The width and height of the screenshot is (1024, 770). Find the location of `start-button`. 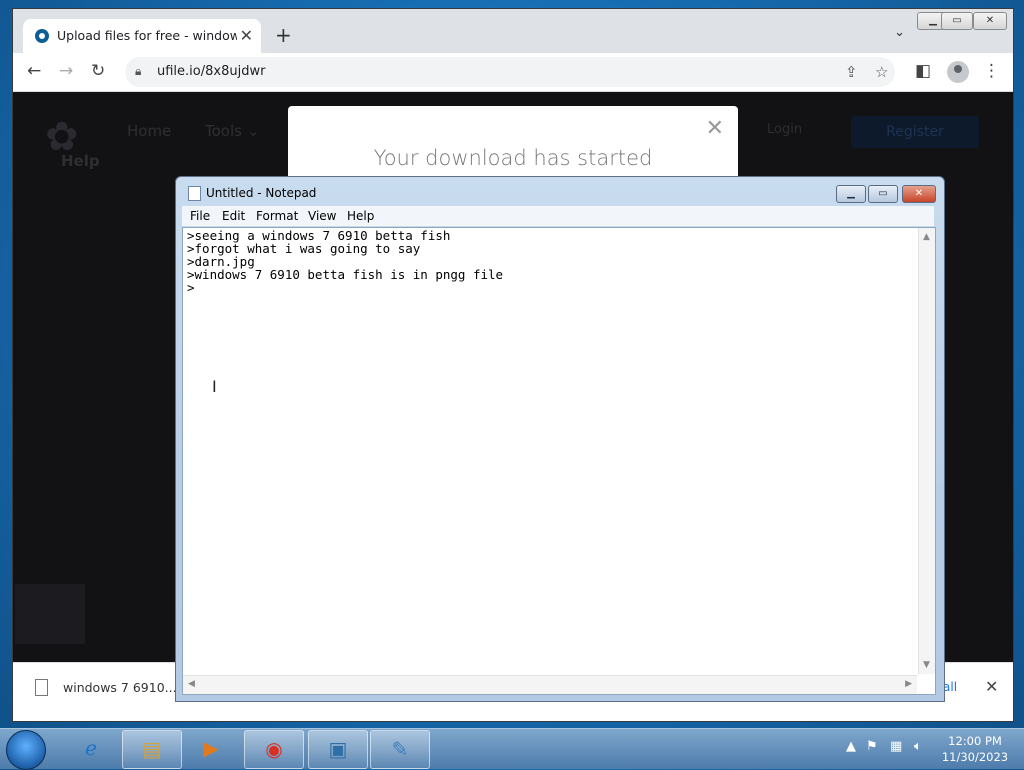

start-button is located at coordinates (26, 750).